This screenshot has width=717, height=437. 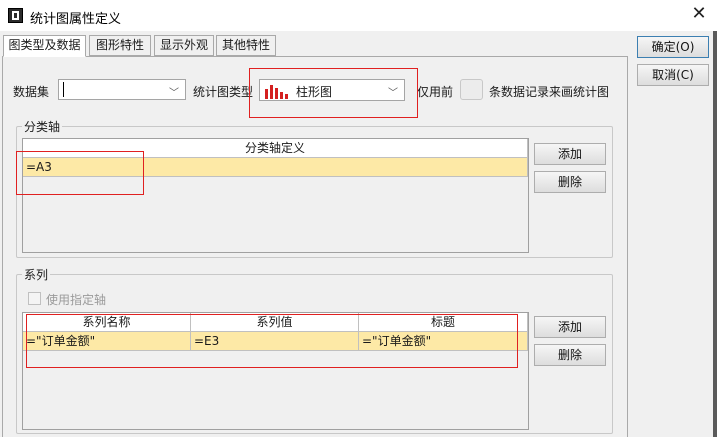 I want to click on series-title-cell: ="订单金额", so click(x=443, y=341).